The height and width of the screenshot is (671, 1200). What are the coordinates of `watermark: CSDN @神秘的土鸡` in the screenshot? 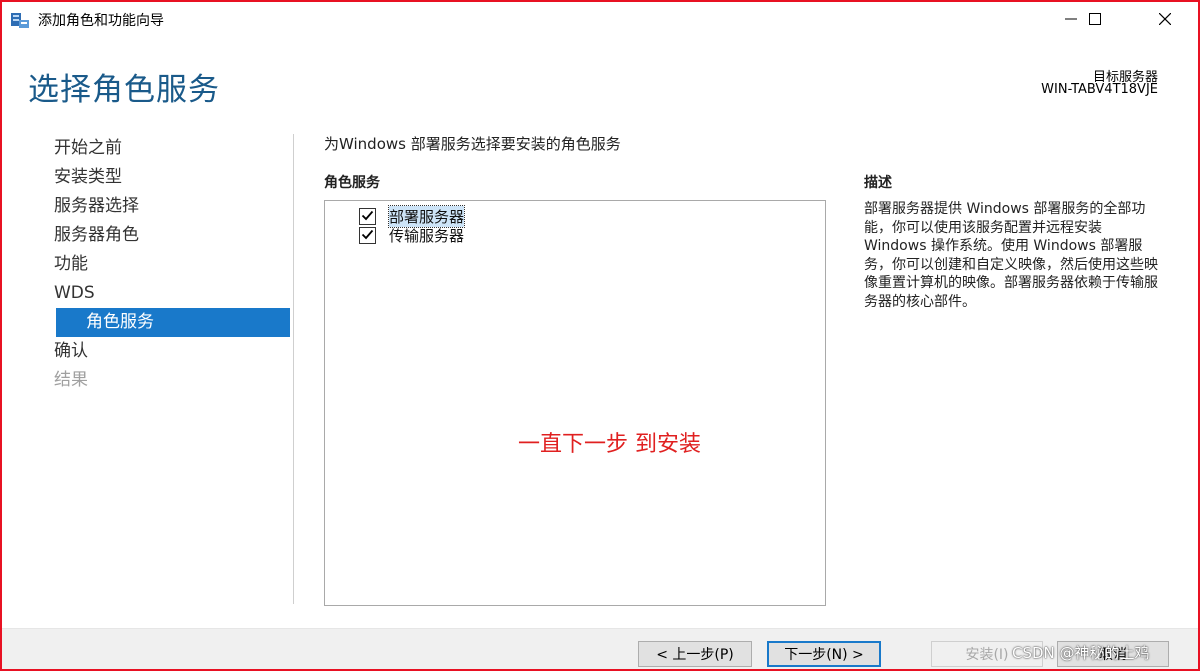 It's located at (1081, 653).